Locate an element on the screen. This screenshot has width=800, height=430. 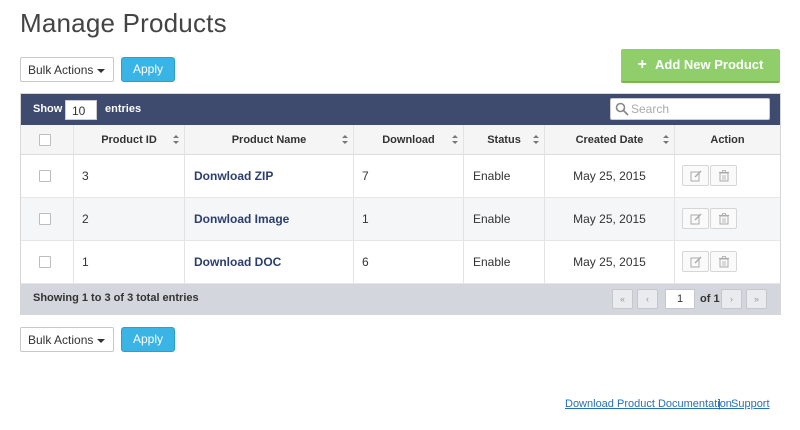
col-header-product-name: Product Name is located at coordinates (269, 139).